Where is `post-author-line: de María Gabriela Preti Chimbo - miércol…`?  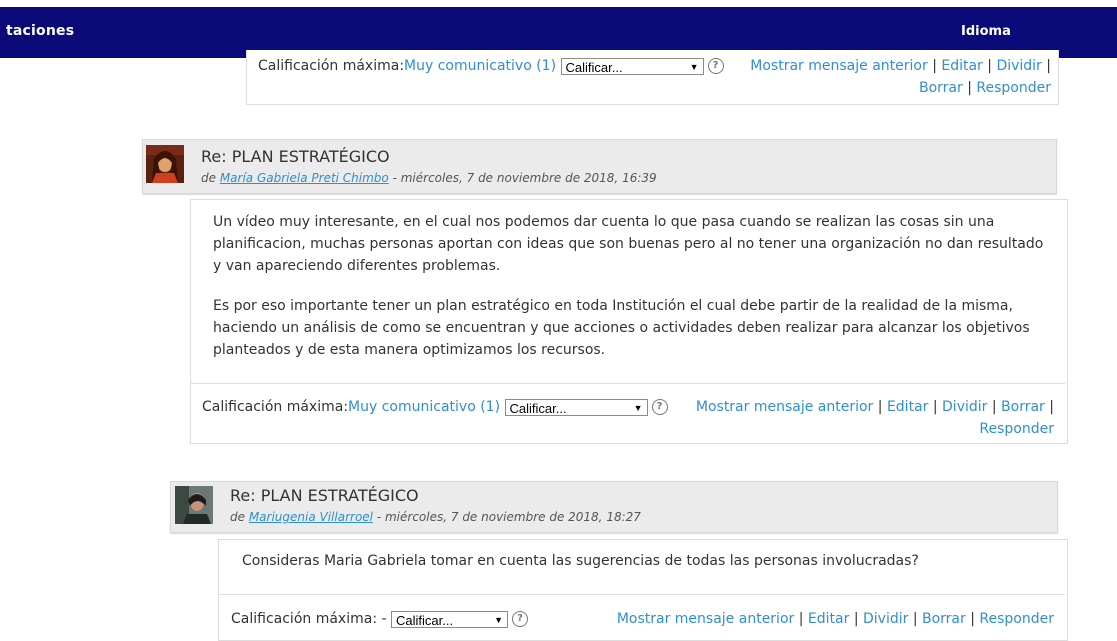 post-author-line: de María Gabriela Preti Chimbo - miércol… is located at coordinates (429, 178).